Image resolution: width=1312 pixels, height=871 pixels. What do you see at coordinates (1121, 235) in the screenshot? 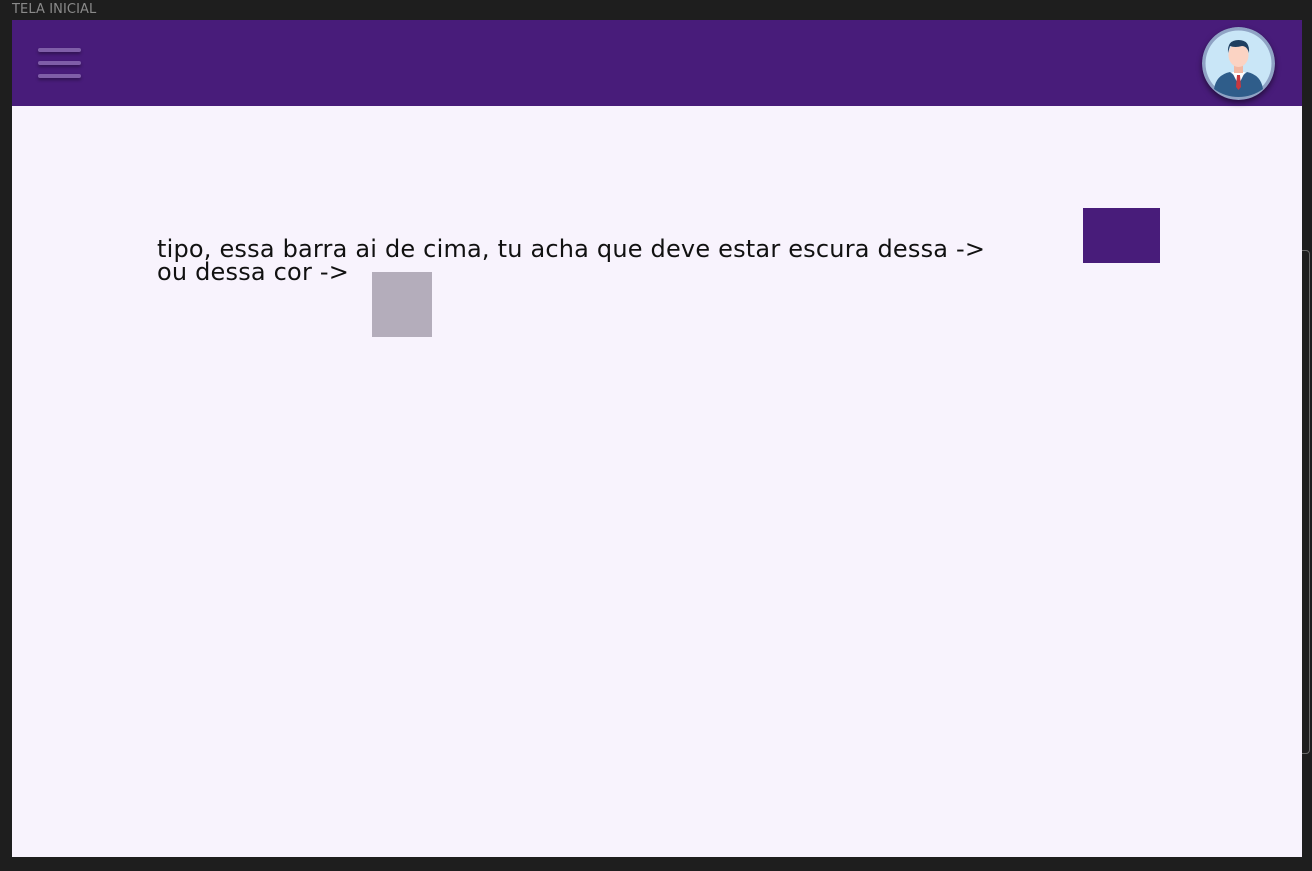
I see `dark-color-swatch` at bounding box center [1121, 235].